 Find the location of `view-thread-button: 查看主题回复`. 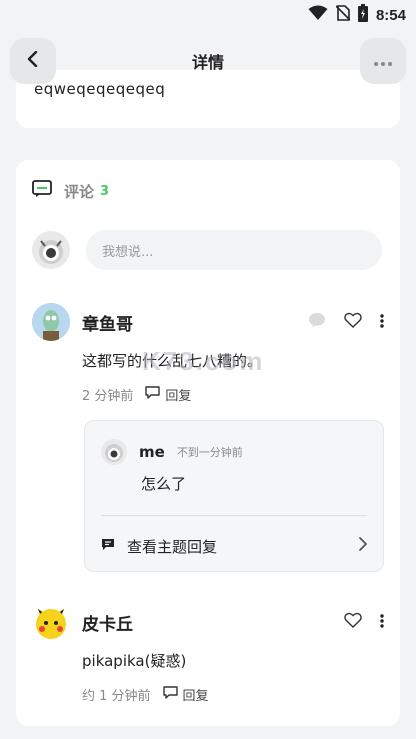

view-thread-button: 查看主题回复 is located at coordinates (234, 546).